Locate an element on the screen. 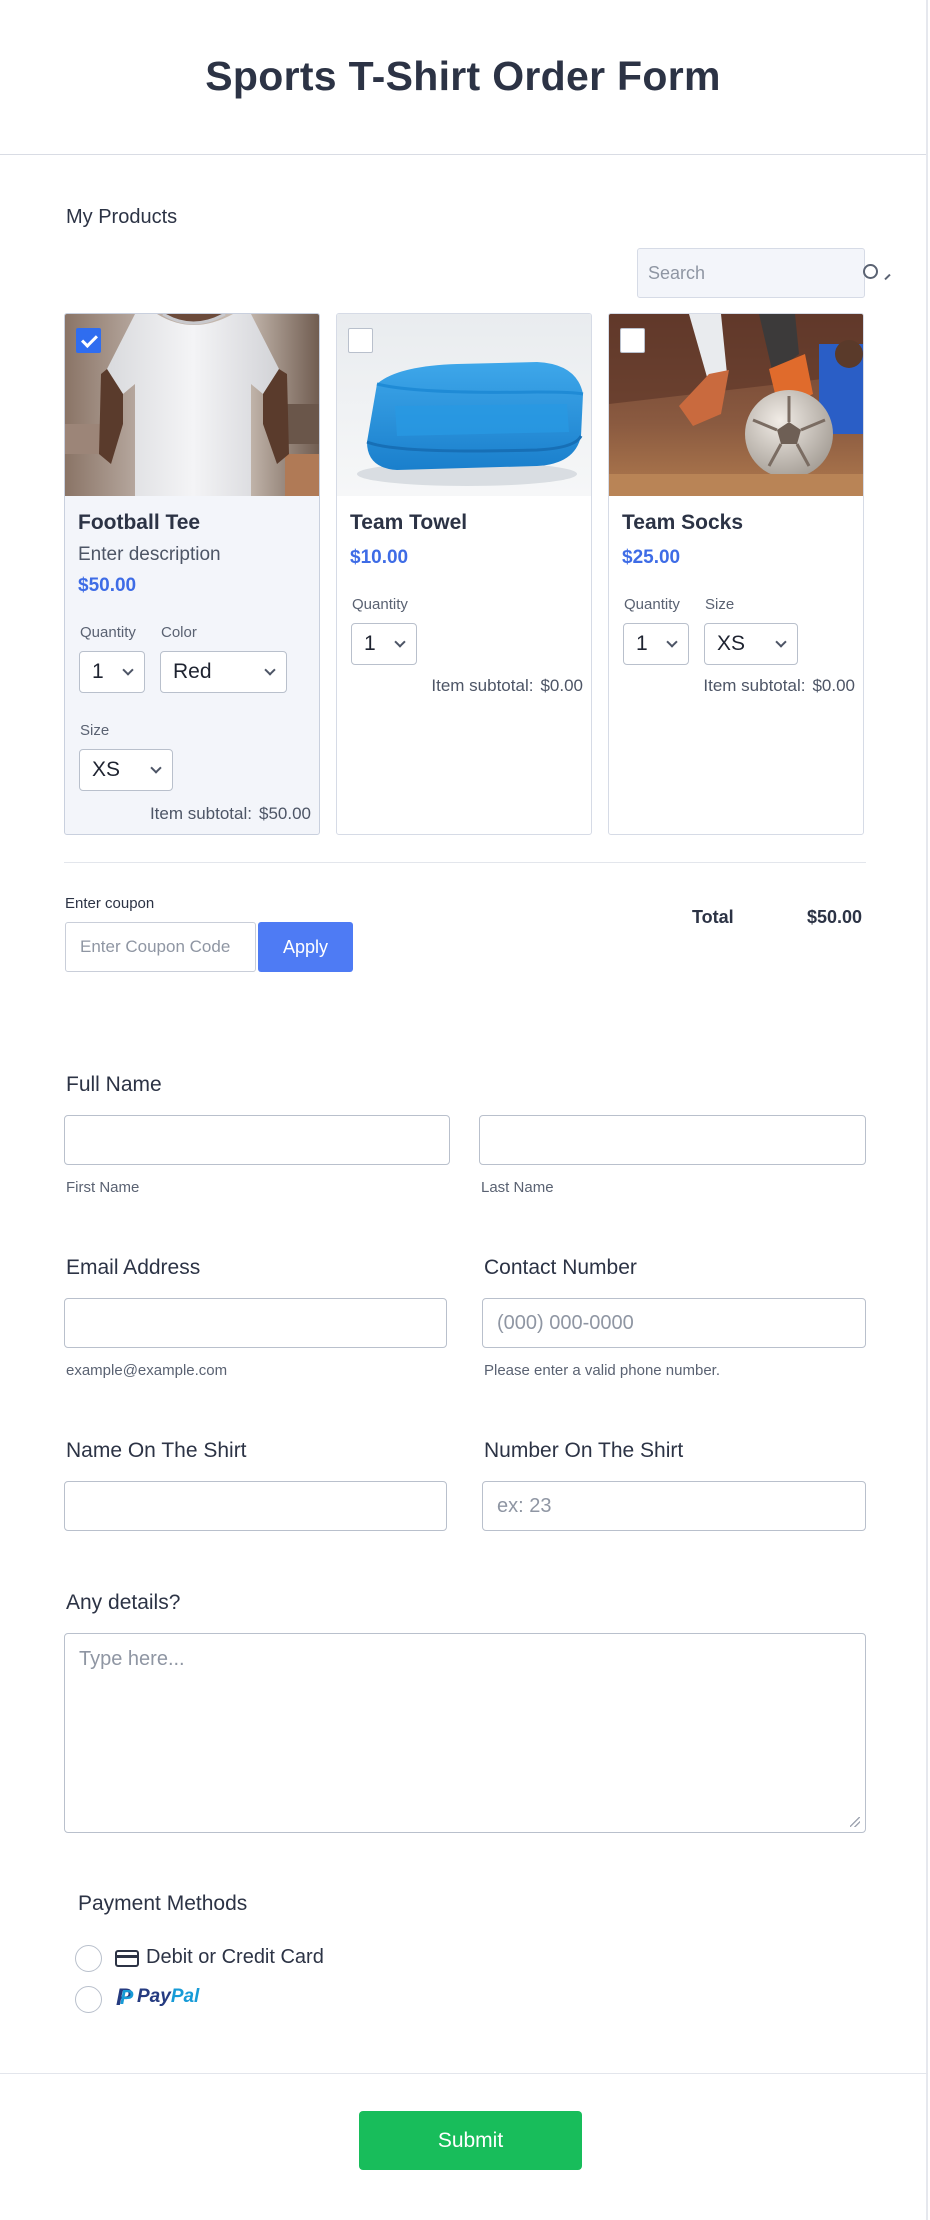 The height and width of the screenshot is (2220, 930). resize-handle-icon is located at coordinates (855, 1822).